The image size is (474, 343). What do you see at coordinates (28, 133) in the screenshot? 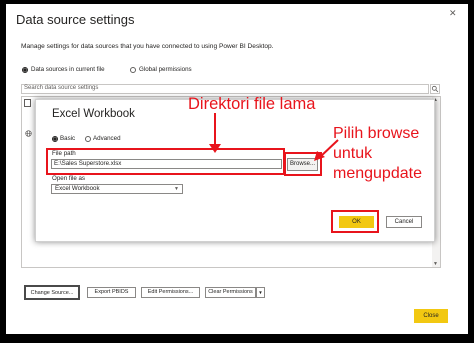
I see `globe-icon` at bounding box center [28, 133].